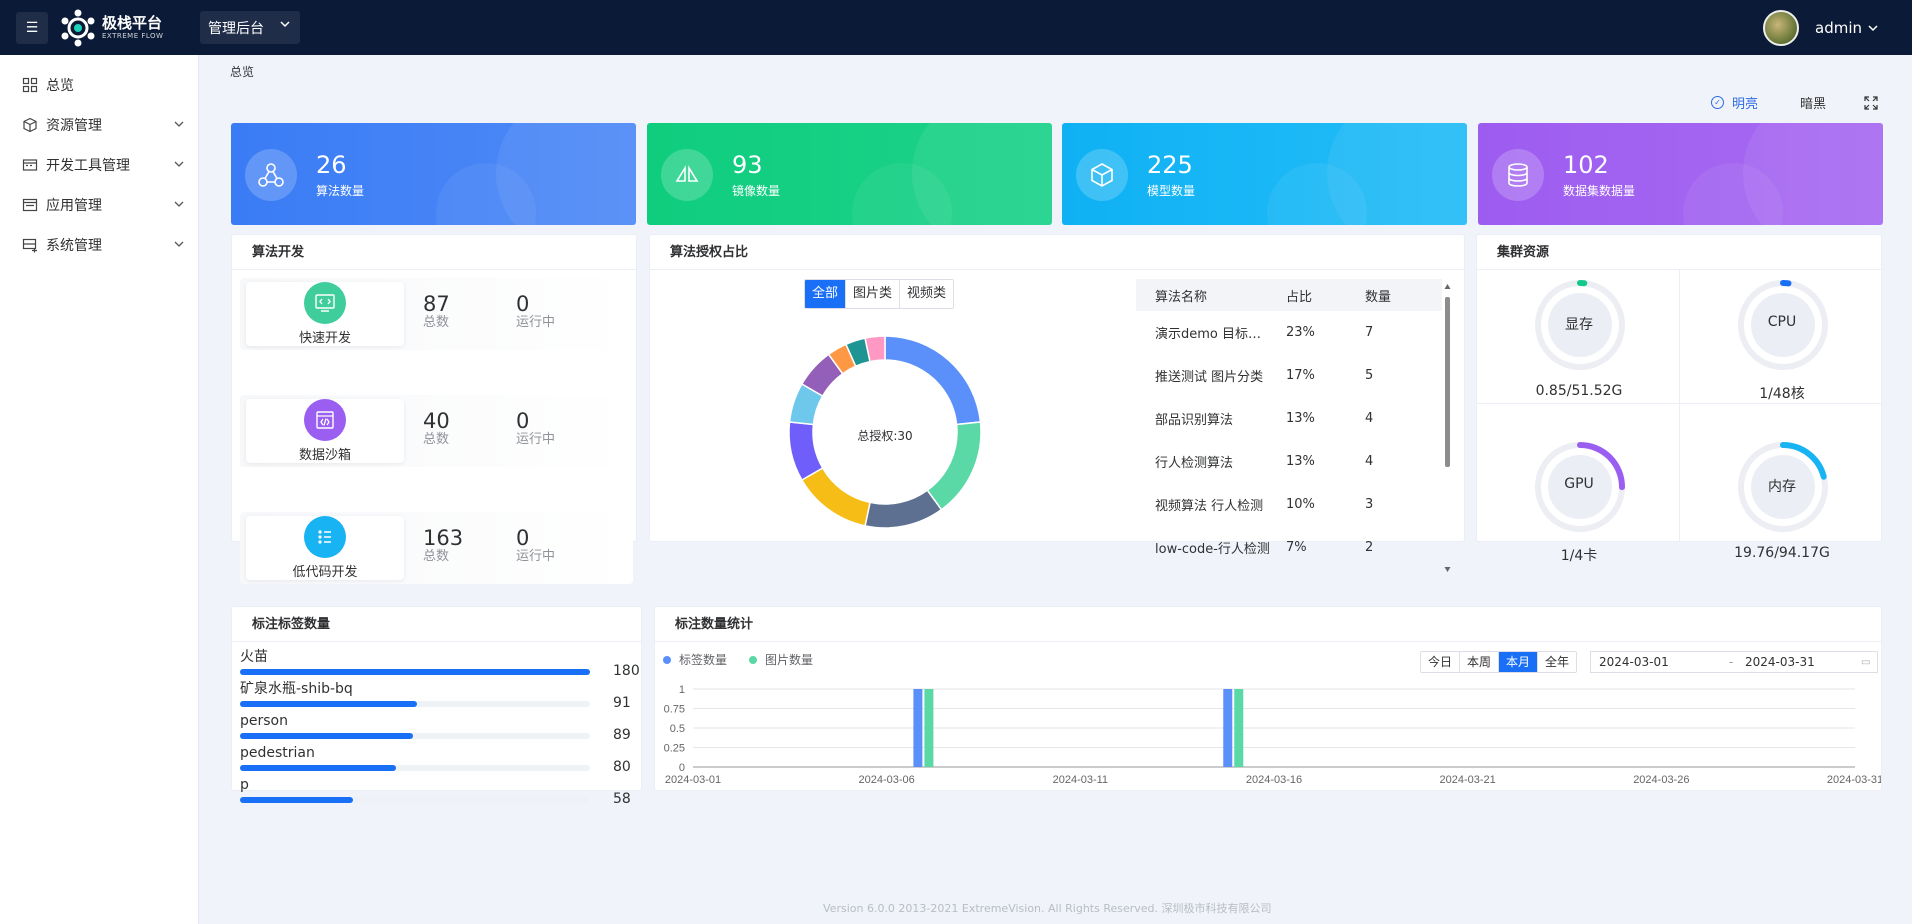 The height and width of the screenshot is (924, 1912). I want to click on fullscreen-icon, so click(1871, 102).